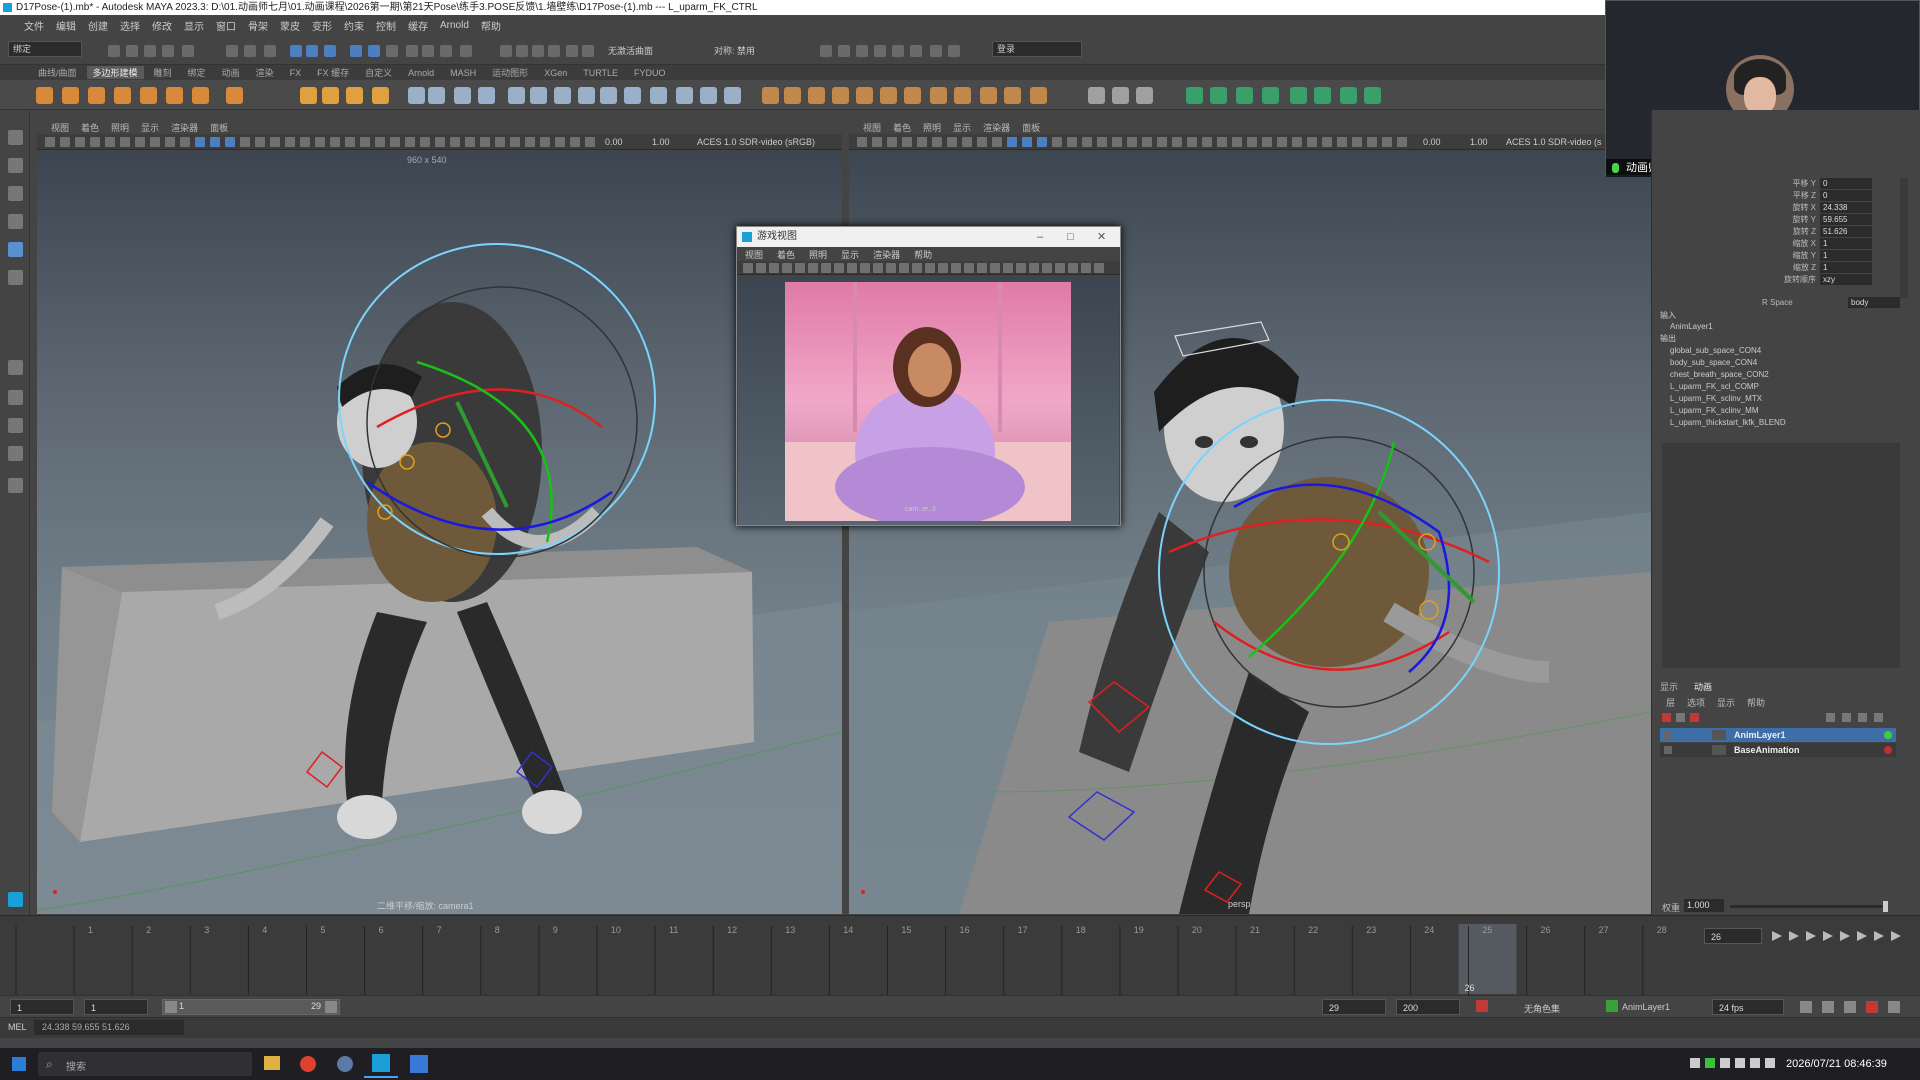  What do you see at coordinates (115, 72) in the screenshot?
I see `shelf-tab: 多边形建模` at bounding box center [115, 72].